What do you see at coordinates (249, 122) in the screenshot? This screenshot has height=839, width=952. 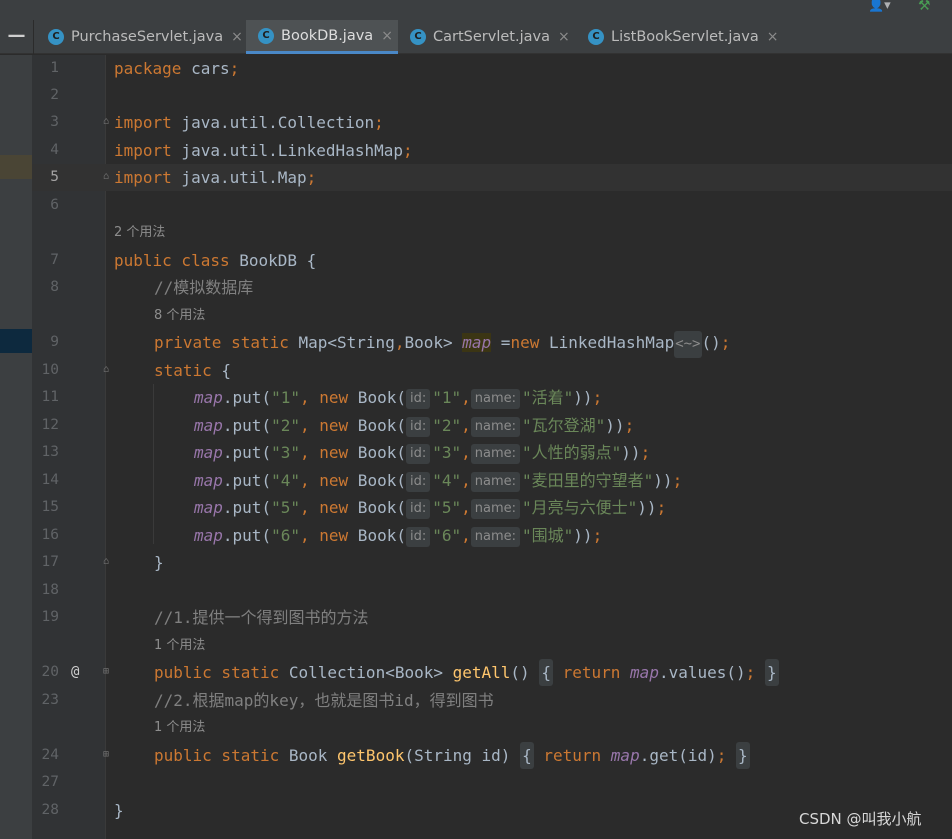 I see `code-text: import java.util.Collection;` at bounding box center [249, 122].